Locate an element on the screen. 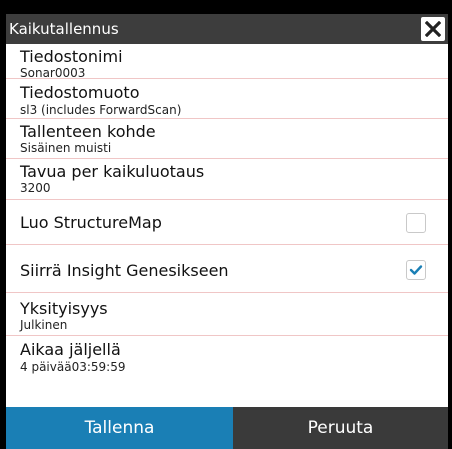  filename-value: Sonar0003 is located at coordinates (53, 73).